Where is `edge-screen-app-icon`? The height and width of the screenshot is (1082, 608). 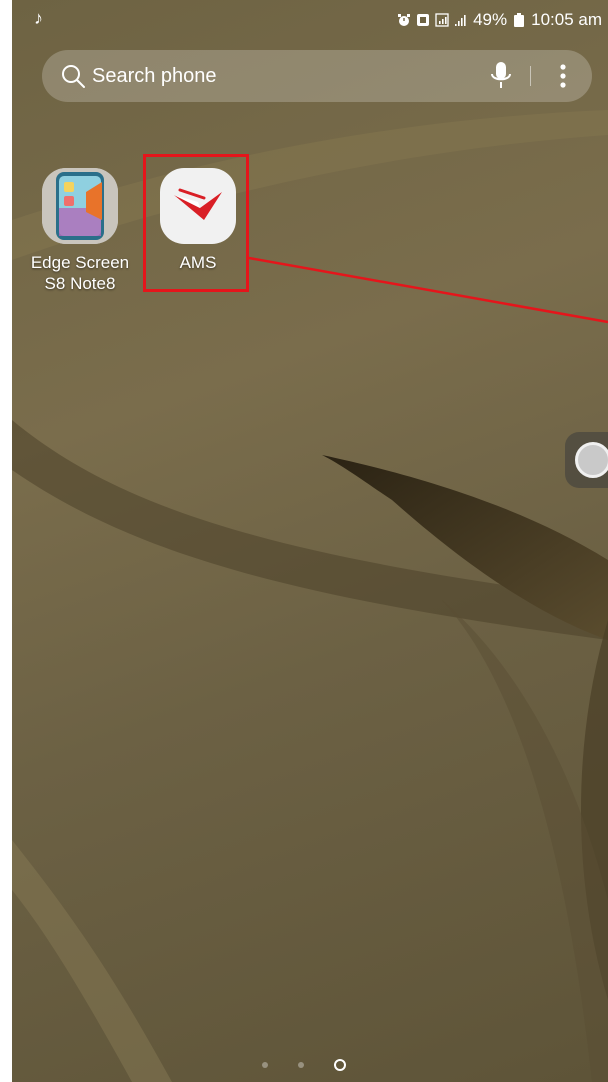
edge-screen-app-icon is located at coordinates (80, 206).